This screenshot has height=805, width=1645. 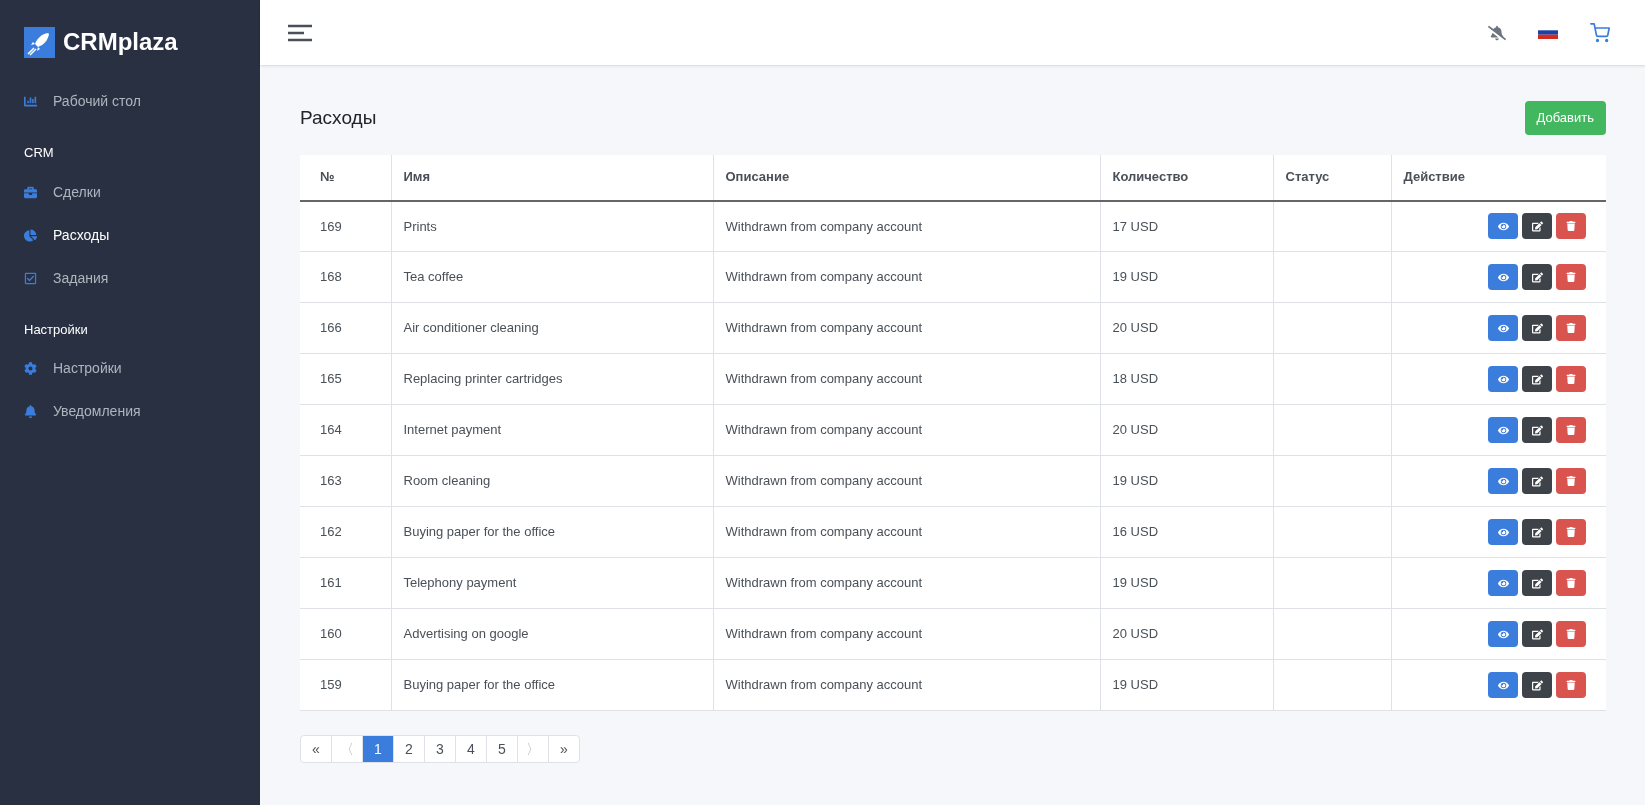 What do you see at coordinates (1135, 532) in the screenshot?
I see `table-cell: 16 USD` at bounding box center [1135, 532].